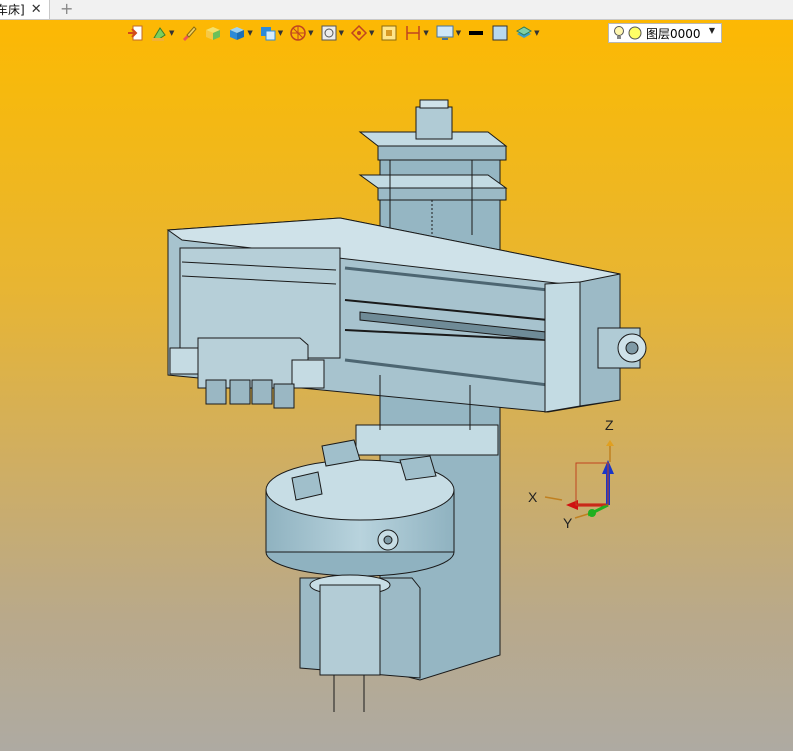 This screenshot has height=751, width=793. I want to click on document-tab-label: 车床], so click(12, 10).